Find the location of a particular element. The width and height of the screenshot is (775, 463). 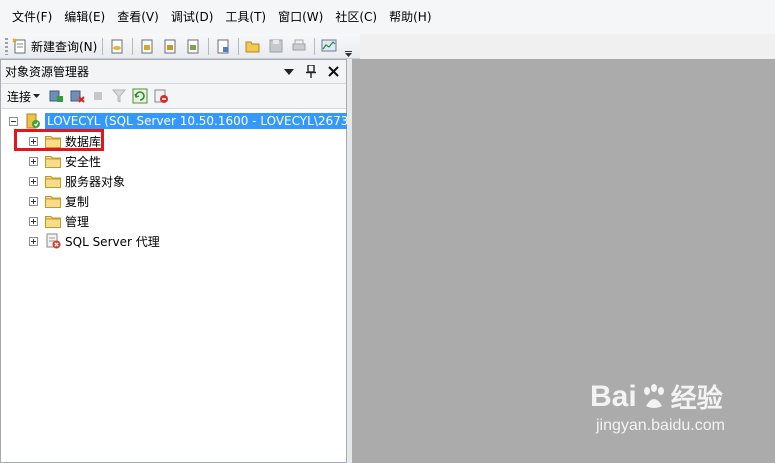

watermark-brand: Bai 经验 is located at coordinates (657, 396).